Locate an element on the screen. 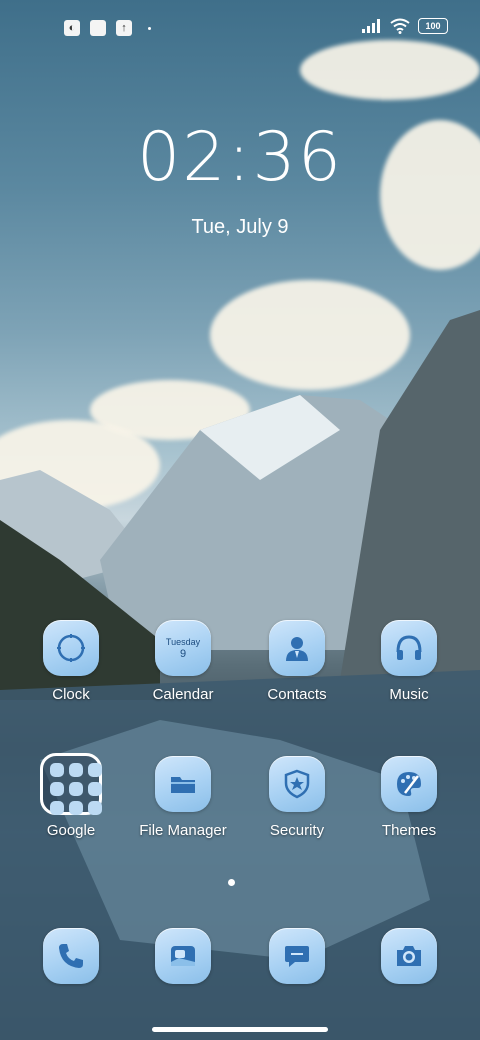  app-clock: Clock is located at coordinates (71, 661).